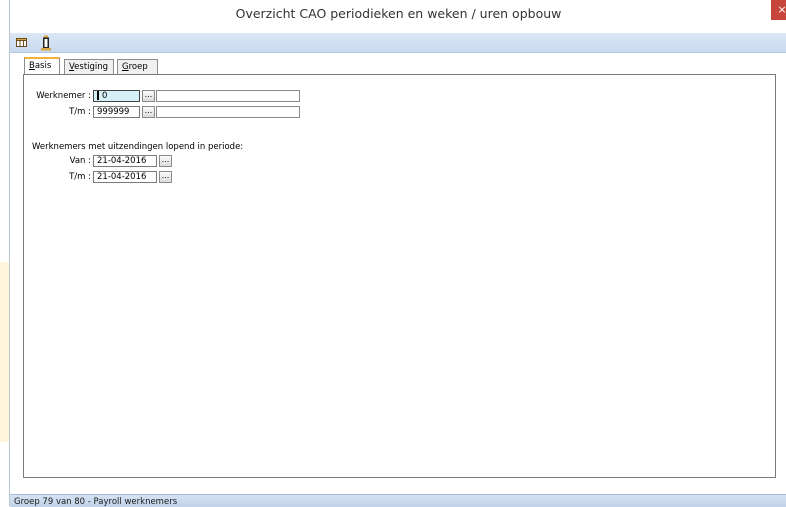 The image size is (786, 507). Describe the element at coordinates (98, 95) in the screenshot. I see `text-caret` at that location.